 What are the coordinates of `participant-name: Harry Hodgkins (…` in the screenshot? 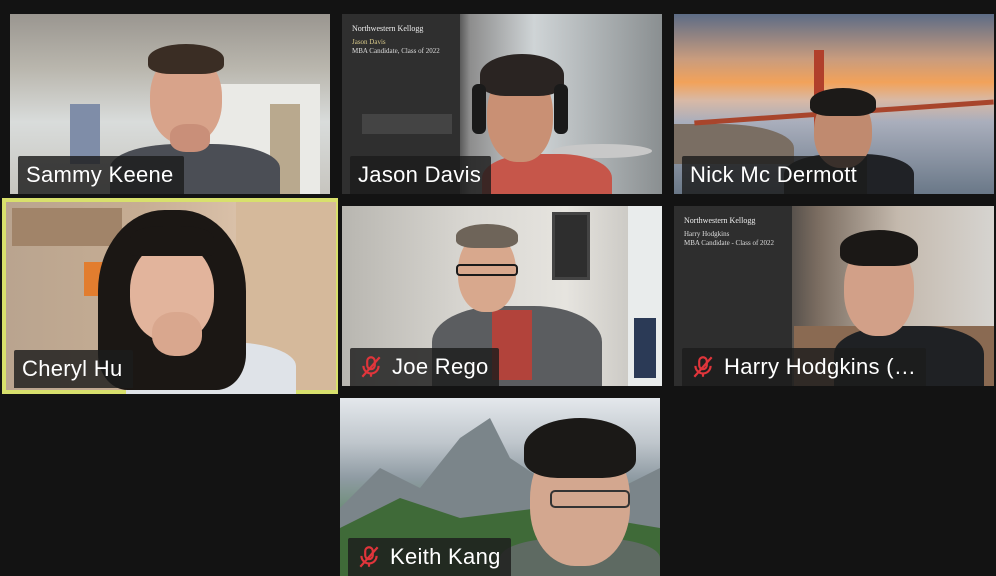 It's located at (820, 366).